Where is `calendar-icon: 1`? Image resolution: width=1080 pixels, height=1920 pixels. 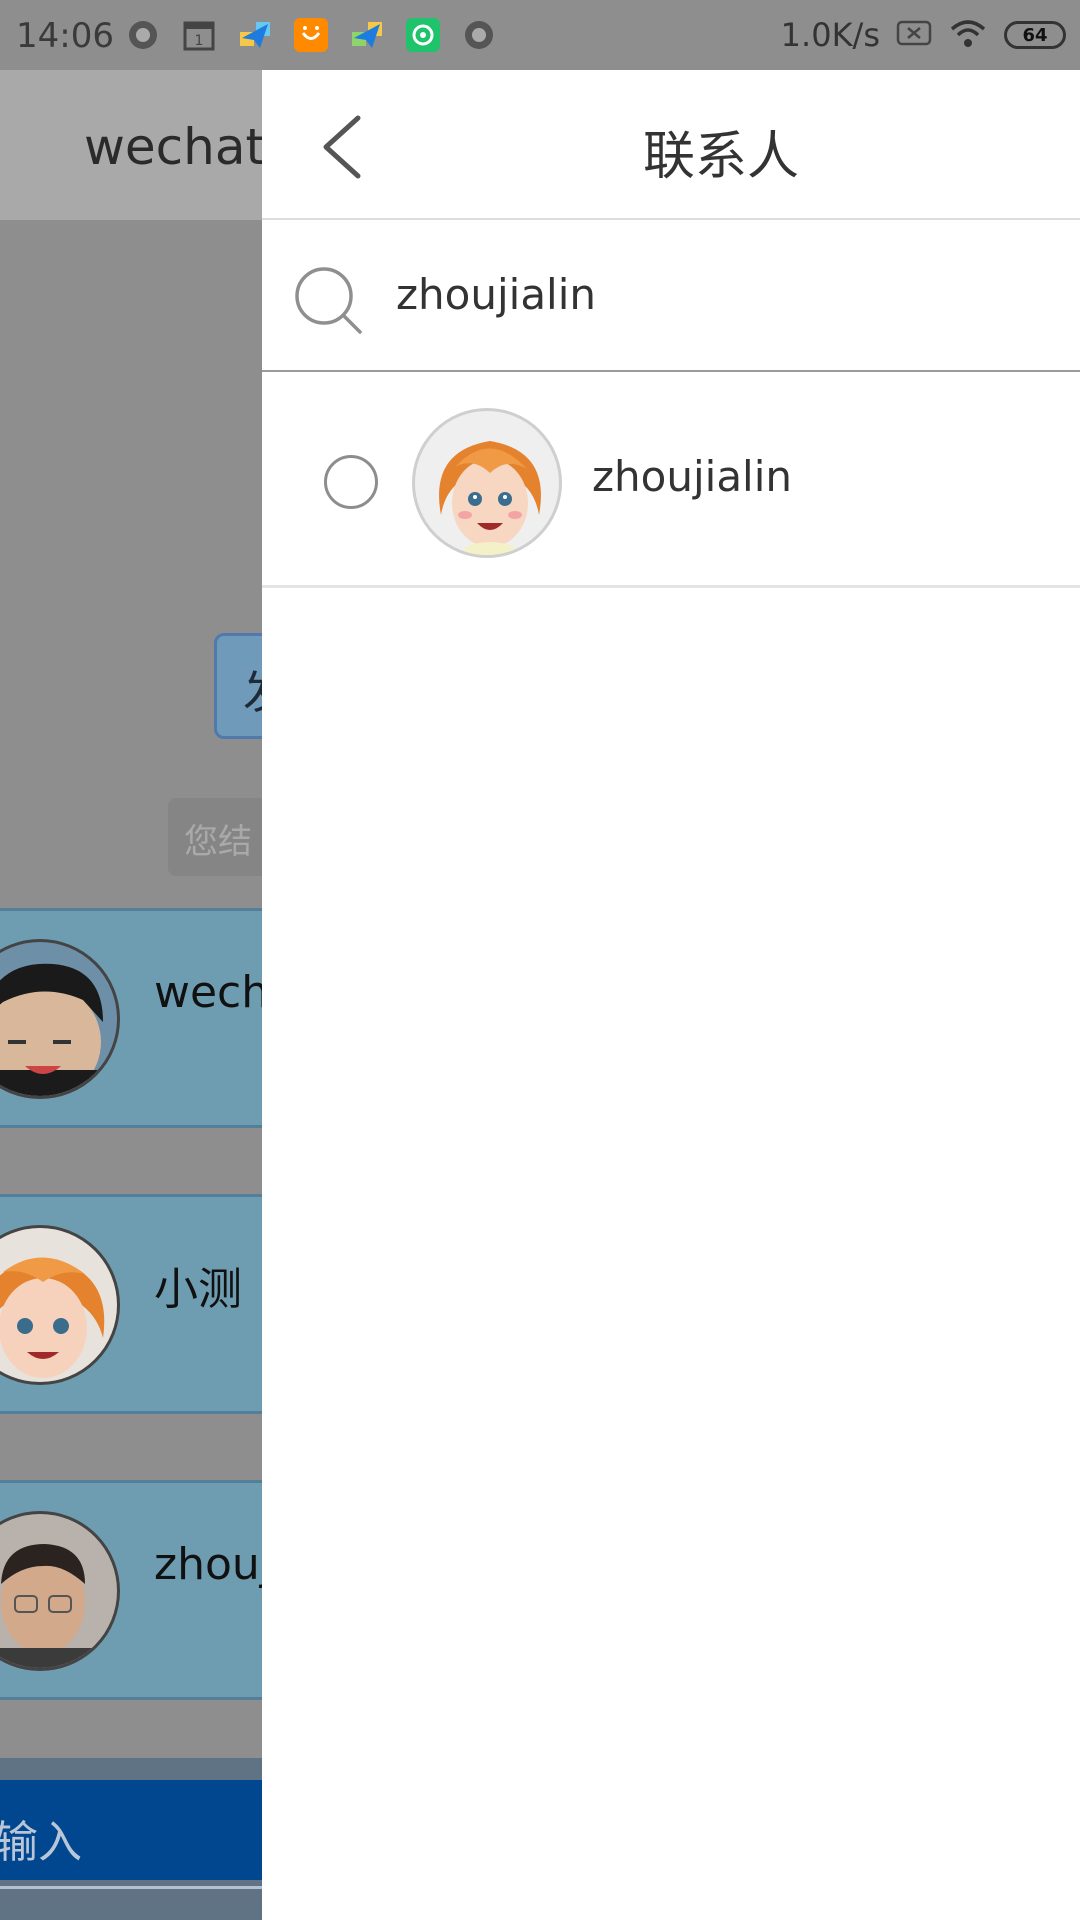 calendar-icon: 1 is located at coordinates (199, 35).